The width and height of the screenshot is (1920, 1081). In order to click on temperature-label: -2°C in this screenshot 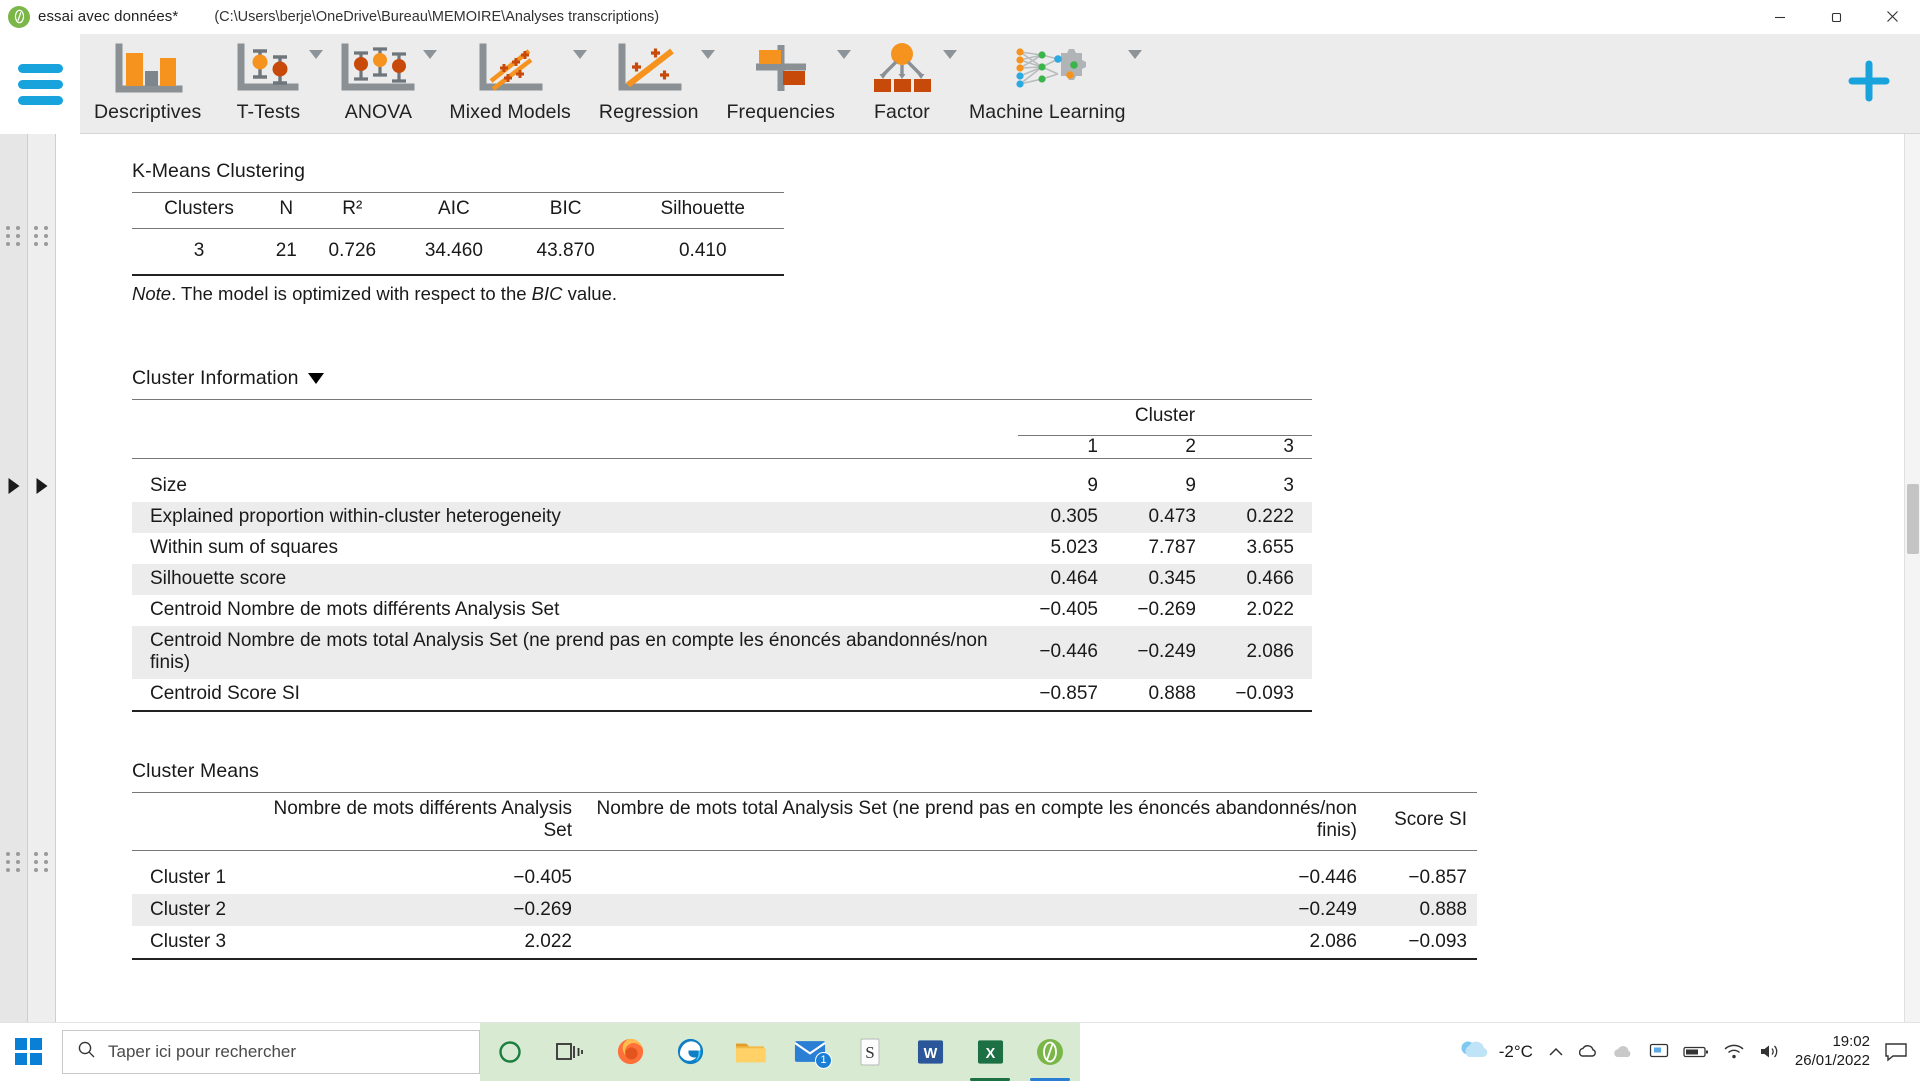, I will do `click(1516, 1052)`.